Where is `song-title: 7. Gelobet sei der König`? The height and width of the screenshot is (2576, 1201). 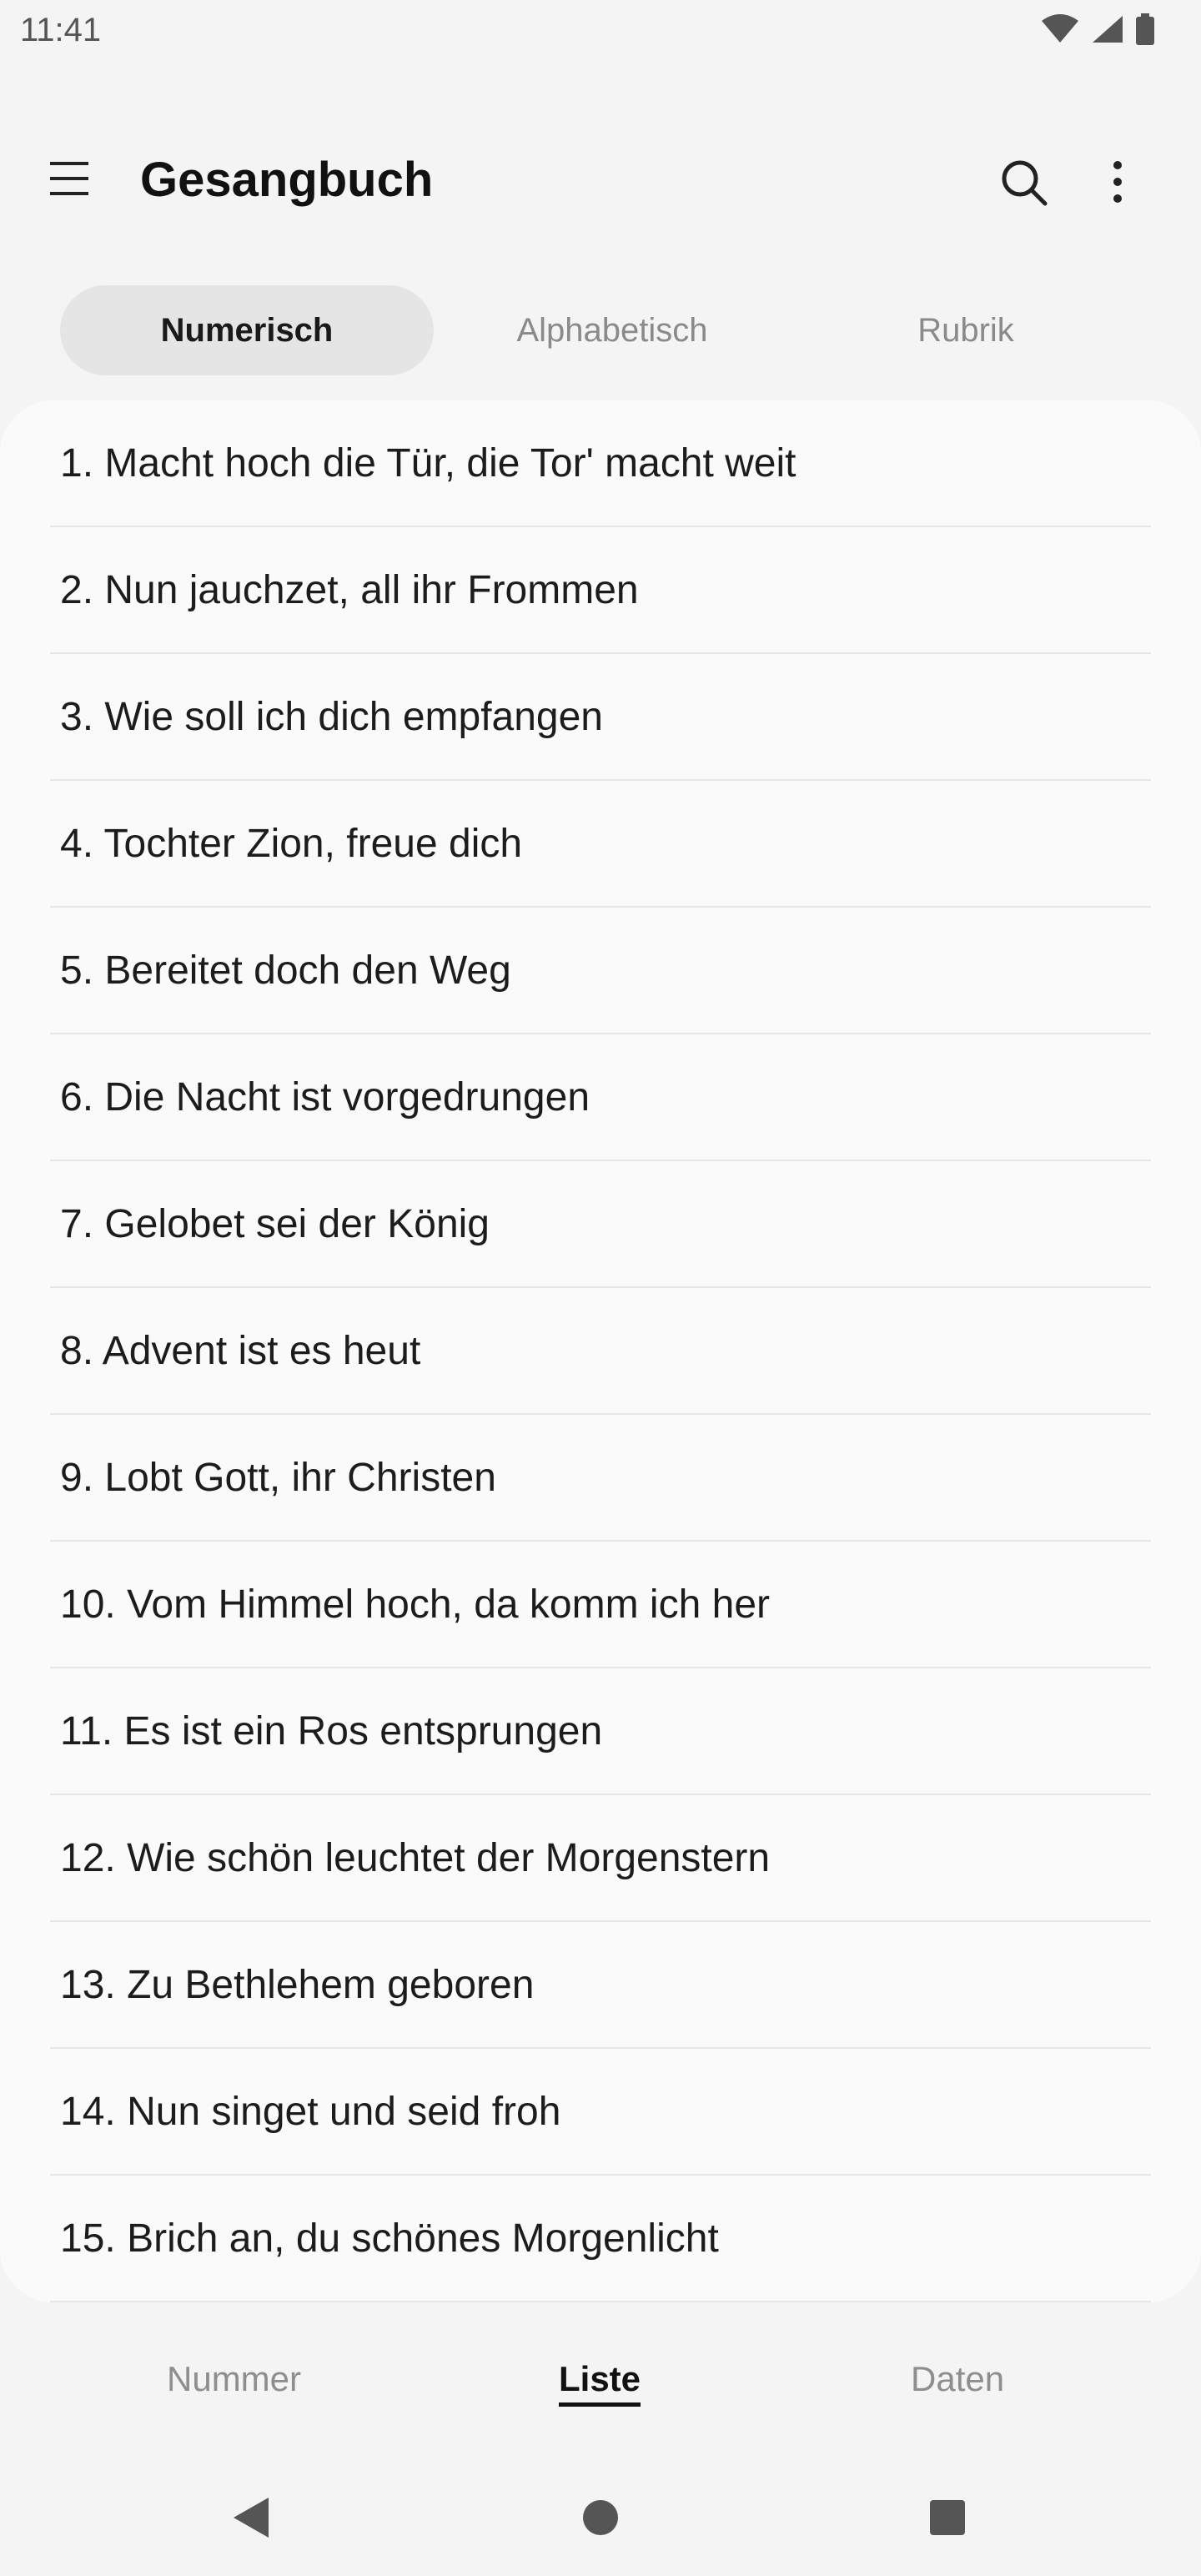 song-title: 7. Gelobet sei der König is located at coordinates (275, 1224).